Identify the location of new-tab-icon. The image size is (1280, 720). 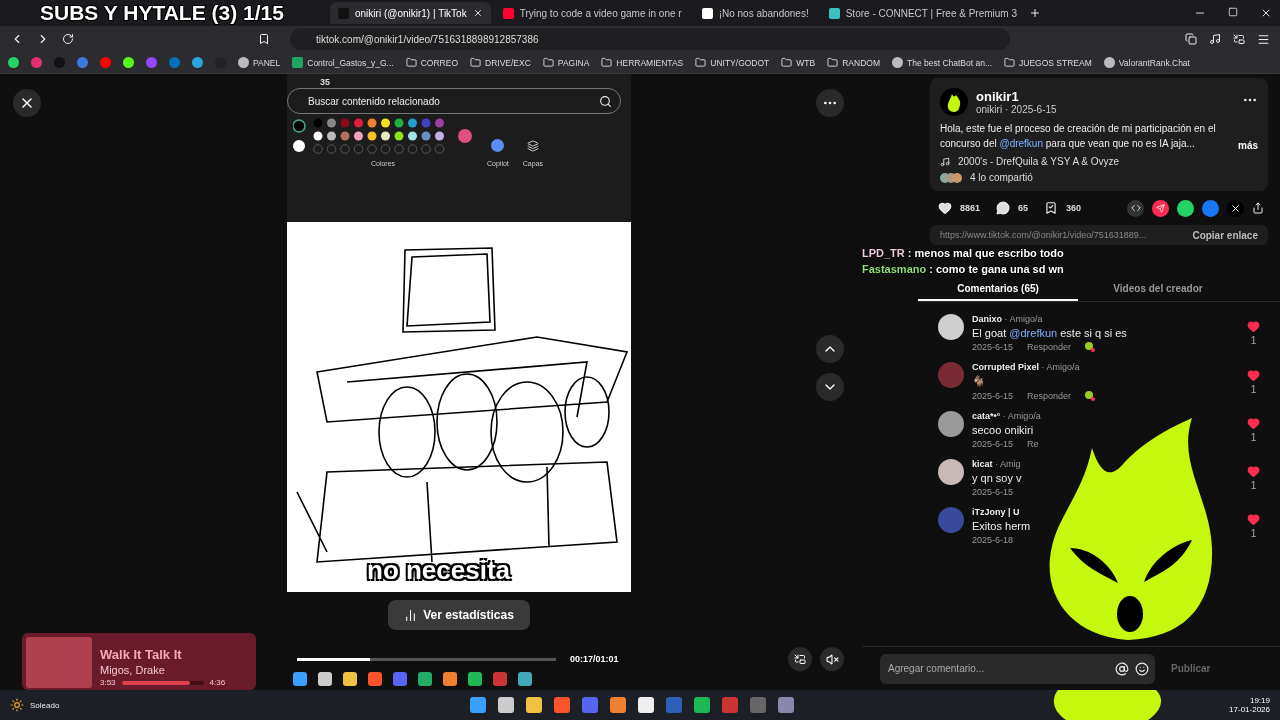
(1035, 13).